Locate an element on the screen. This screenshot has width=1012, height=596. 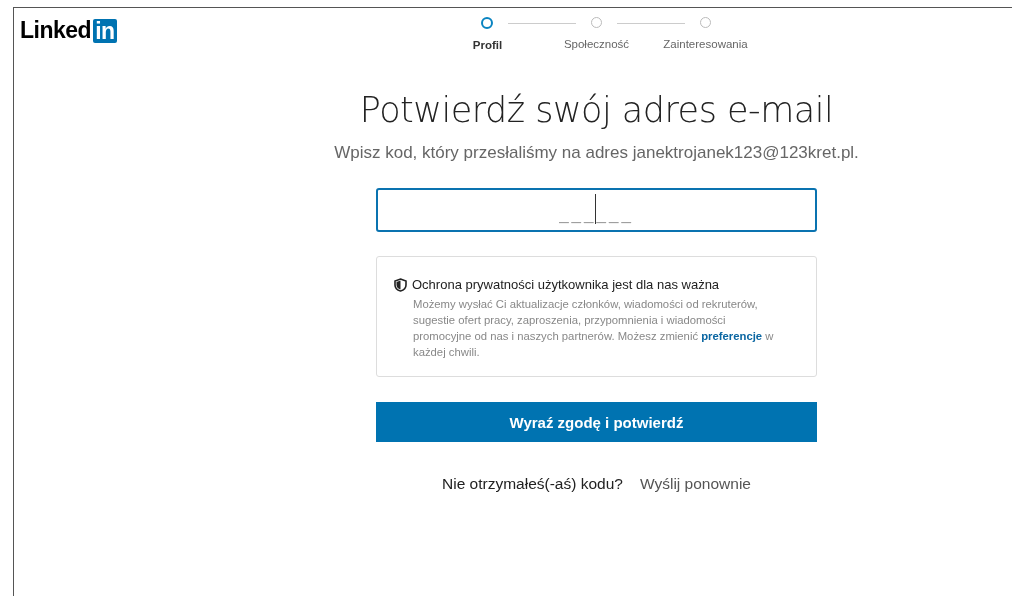
privacy-text: Możemy wysłać Ci aktualizacje członków, wiadomości od rekruterów, sugestie ofert pracy, zaproszenia, przypomnienia i wiadomości promocyjne od nas i naszych partnerów. Możesz zmienić preferencje w każdej chwili. is located at coordinates (593, 328).